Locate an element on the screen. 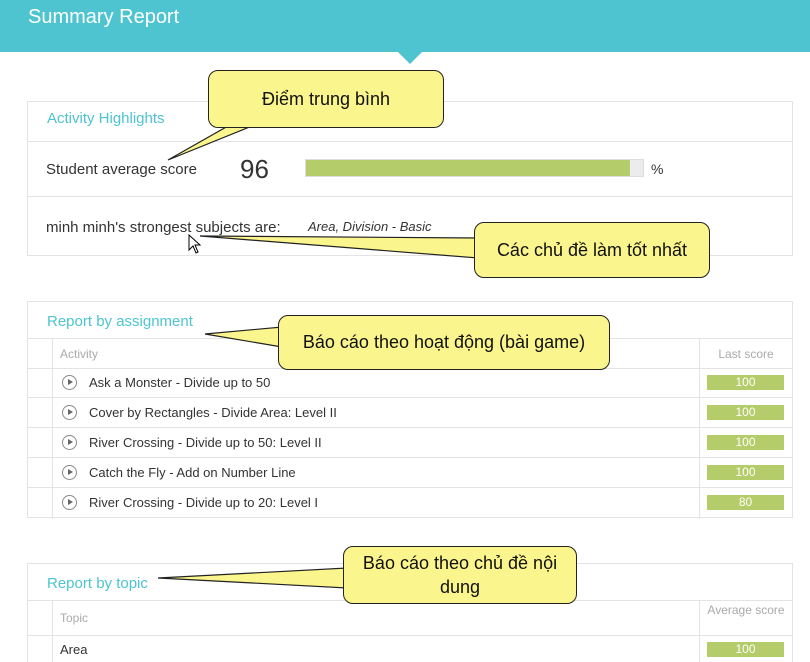  callout-topic-report: Báo cáo theo chủ đề nội dung is located at coordinates (460, 575).